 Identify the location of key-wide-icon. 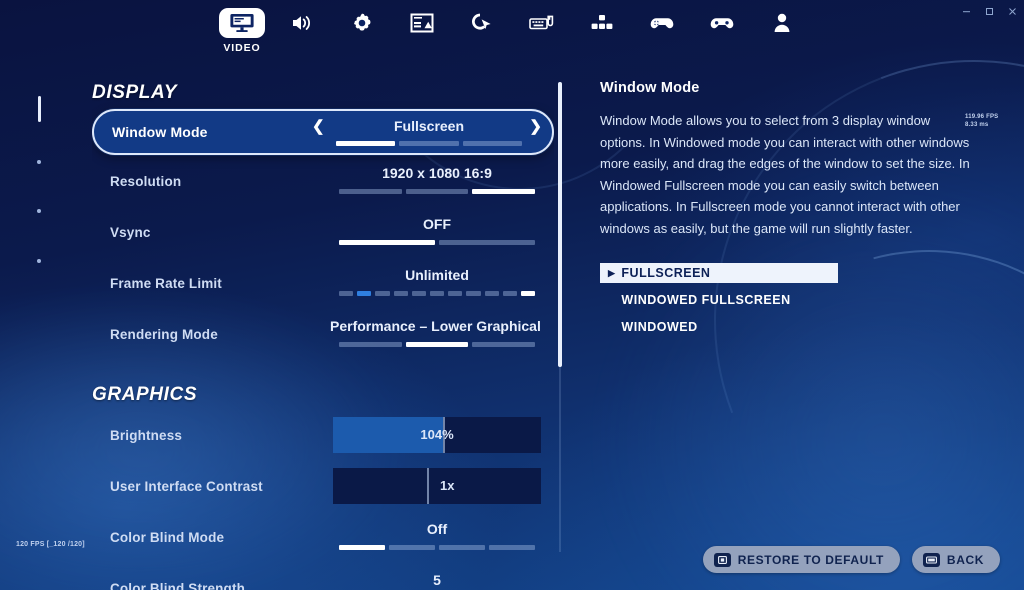
(931, 559).